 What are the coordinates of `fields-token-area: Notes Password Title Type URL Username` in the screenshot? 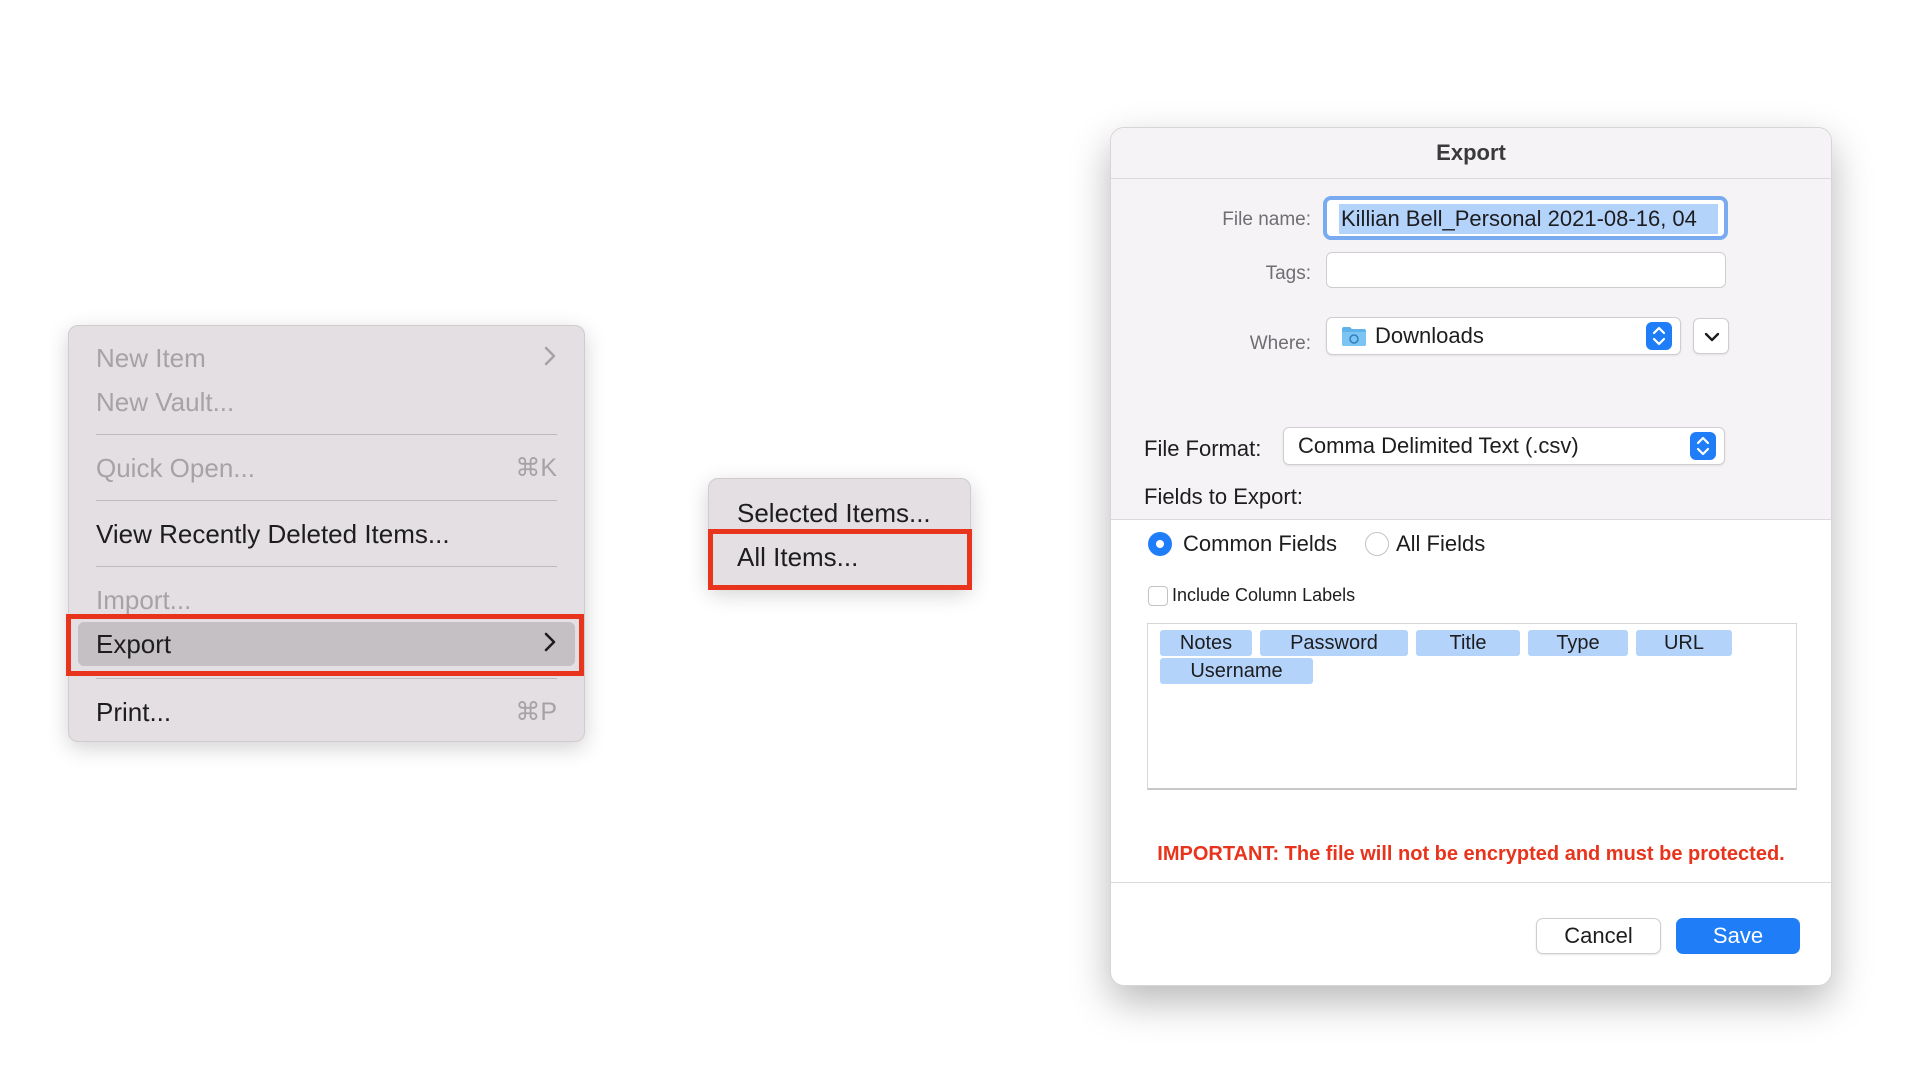 It's located at (1472, 706).